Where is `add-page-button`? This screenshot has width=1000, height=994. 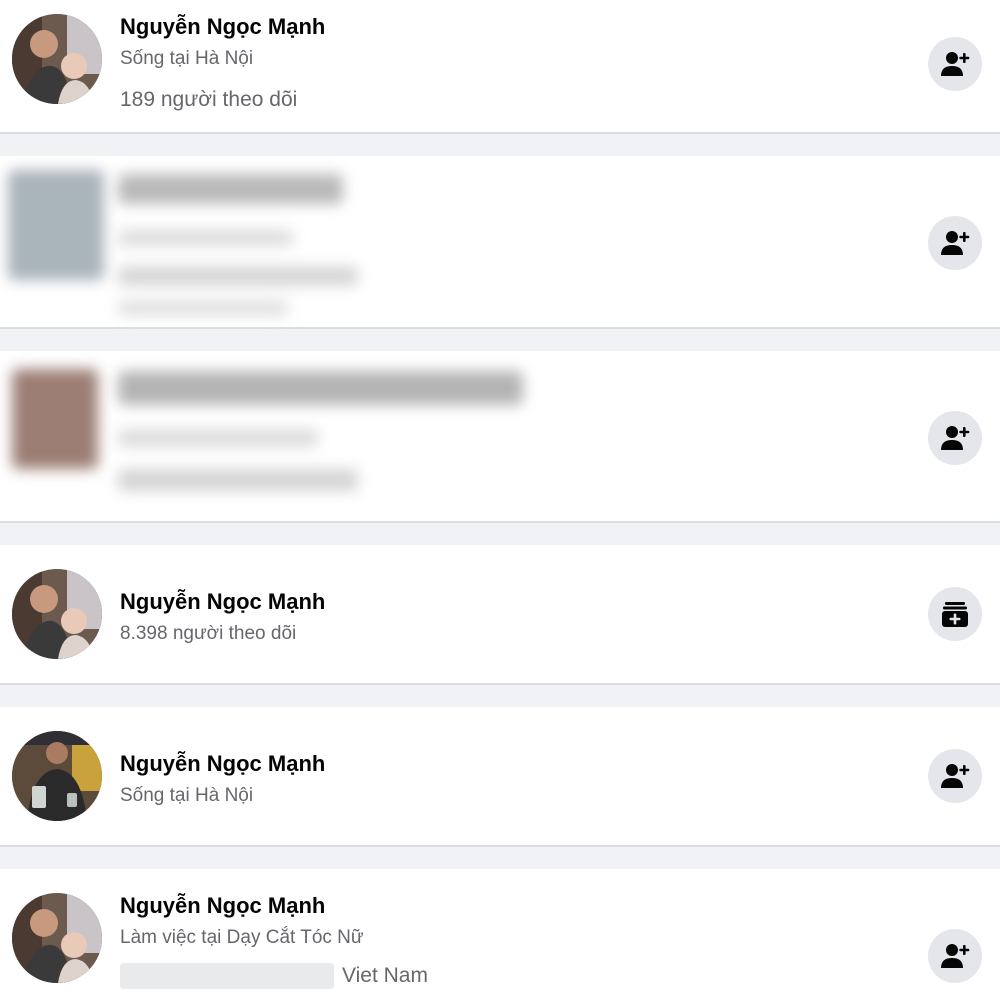 add-page-button is located at coordinates (955, 614).